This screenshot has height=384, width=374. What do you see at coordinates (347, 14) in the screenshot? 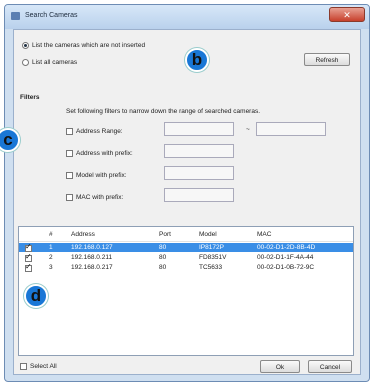
I see `close-button: ✕` at bounding box center [347, 14].